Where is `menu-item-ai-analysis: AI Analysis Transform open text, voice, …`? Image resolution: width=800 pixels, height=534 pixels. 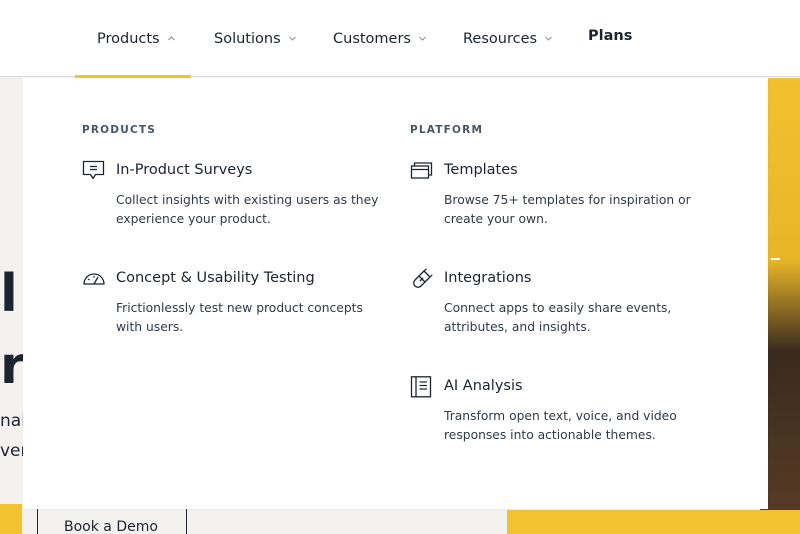 menu-item-ai-analysis: AI Analysis Transform open text, voice, … is located at coordinates (560, 411).